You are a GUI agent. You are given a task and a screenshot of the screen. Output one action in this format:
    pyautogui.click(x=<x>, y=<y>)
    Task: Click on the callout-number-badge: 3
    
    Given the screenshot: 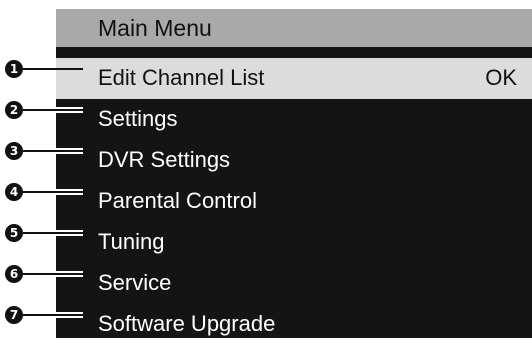 What is the action you would take?
    pyautogui.click(x=14, y=151)
    